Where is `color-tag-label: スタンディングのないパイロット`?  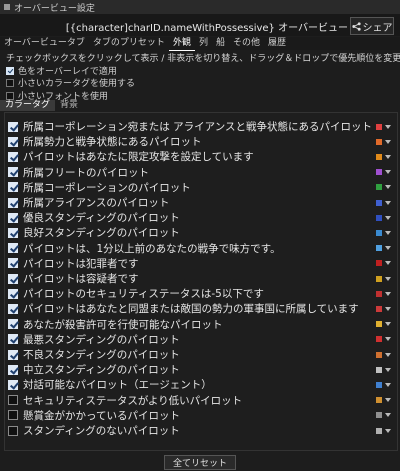
color-tag-label: スタンディングのないパイロット is located at coordinates (101, 431).